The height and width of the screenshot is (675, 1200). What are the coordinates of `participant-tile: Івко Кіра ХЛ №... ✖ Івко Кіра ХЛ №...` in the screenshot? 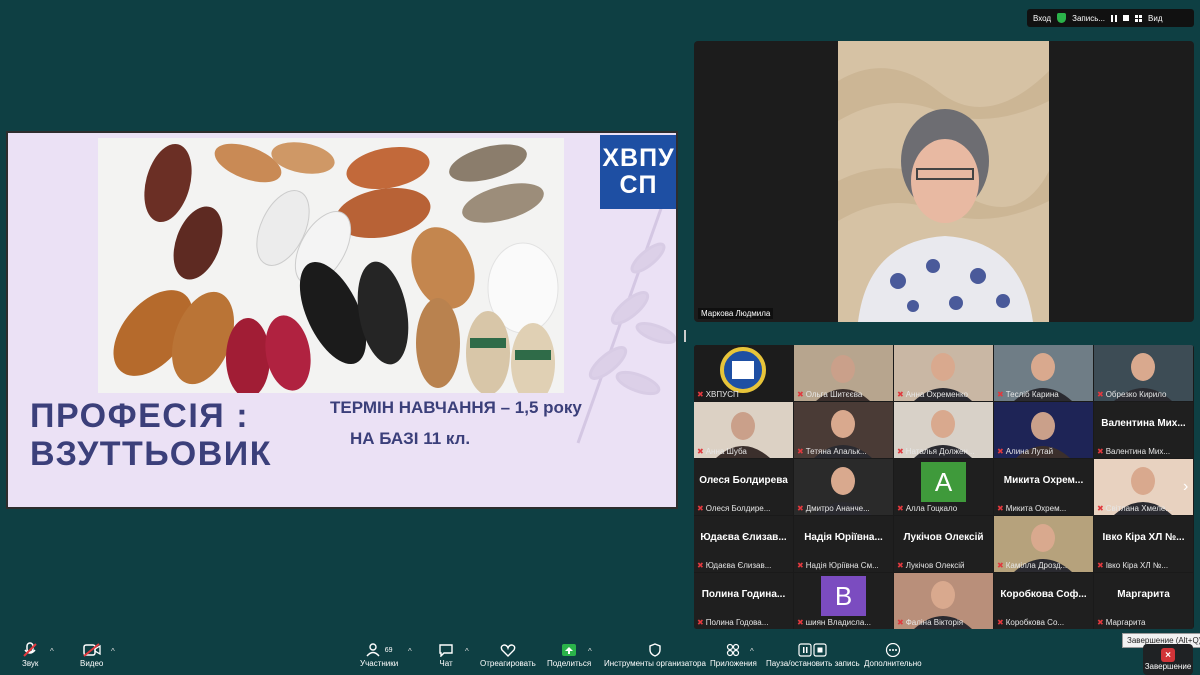 It's located at (1143, 544).